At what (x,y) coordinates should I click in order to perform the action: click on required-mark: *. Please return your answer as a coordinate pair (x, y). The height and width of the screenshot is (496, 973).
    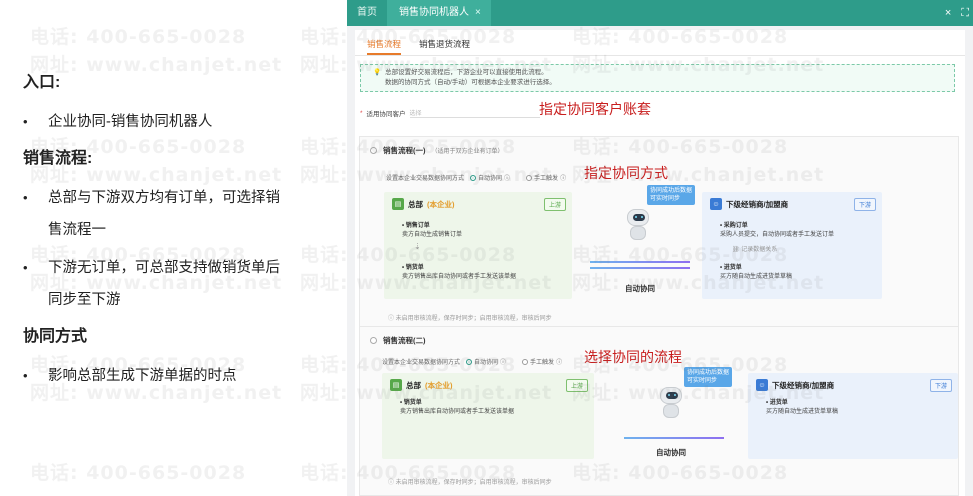
    Looking at the image, I should click on (361, 113).